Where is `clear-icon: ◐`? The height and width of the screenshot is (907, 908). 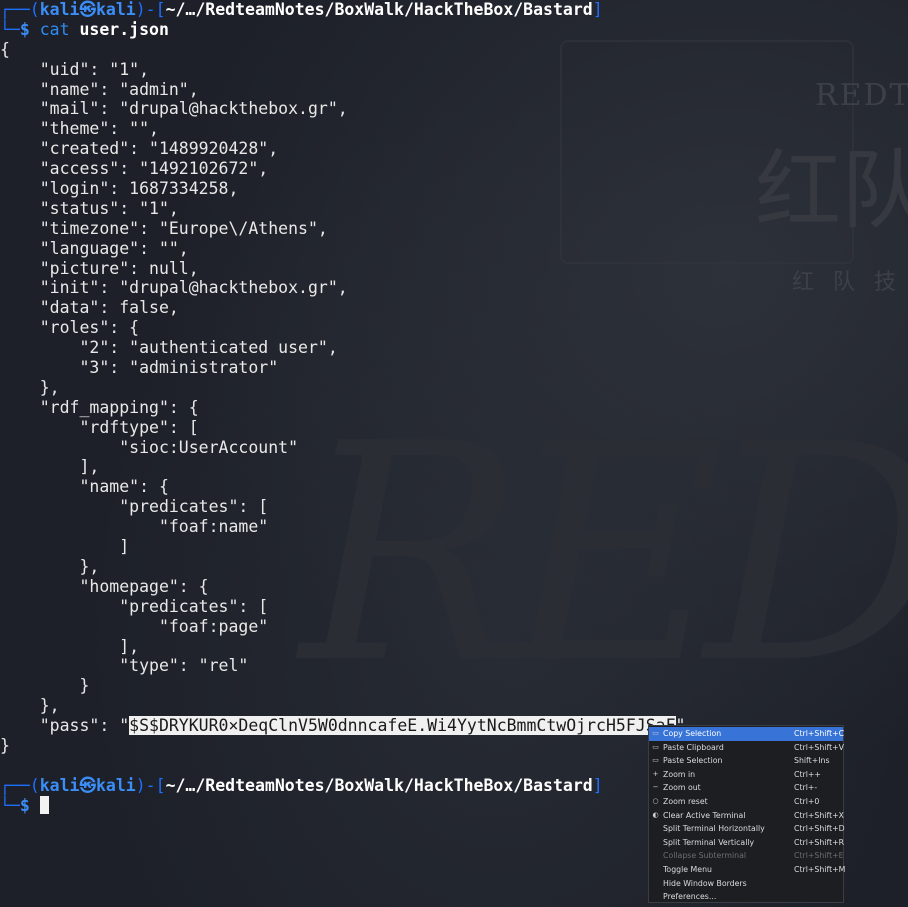 clear-icon: ◐ is located at coordinates (655, 814).